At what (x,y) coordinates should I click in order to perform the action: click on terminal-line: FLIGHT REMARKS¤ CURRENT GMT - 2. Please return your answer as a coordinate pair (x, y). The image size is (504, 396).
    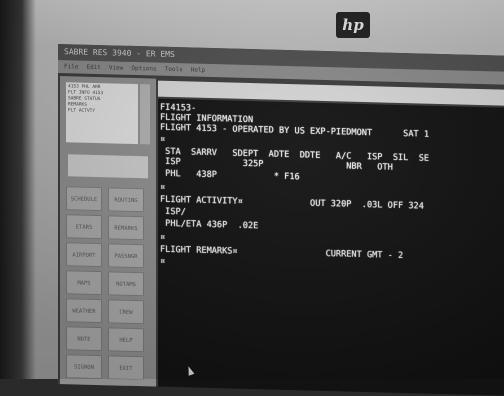
    Looking at the image, I should click on (282, 253).